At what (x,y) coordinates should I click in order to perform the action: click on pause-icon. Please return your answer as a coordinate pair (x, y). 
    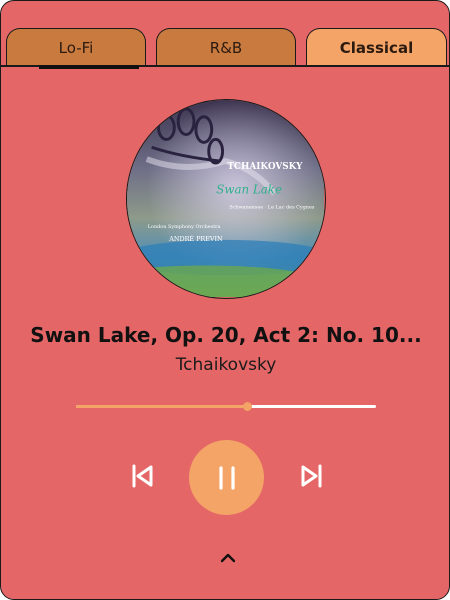
    Looking at the image, I should click on (226, 477).